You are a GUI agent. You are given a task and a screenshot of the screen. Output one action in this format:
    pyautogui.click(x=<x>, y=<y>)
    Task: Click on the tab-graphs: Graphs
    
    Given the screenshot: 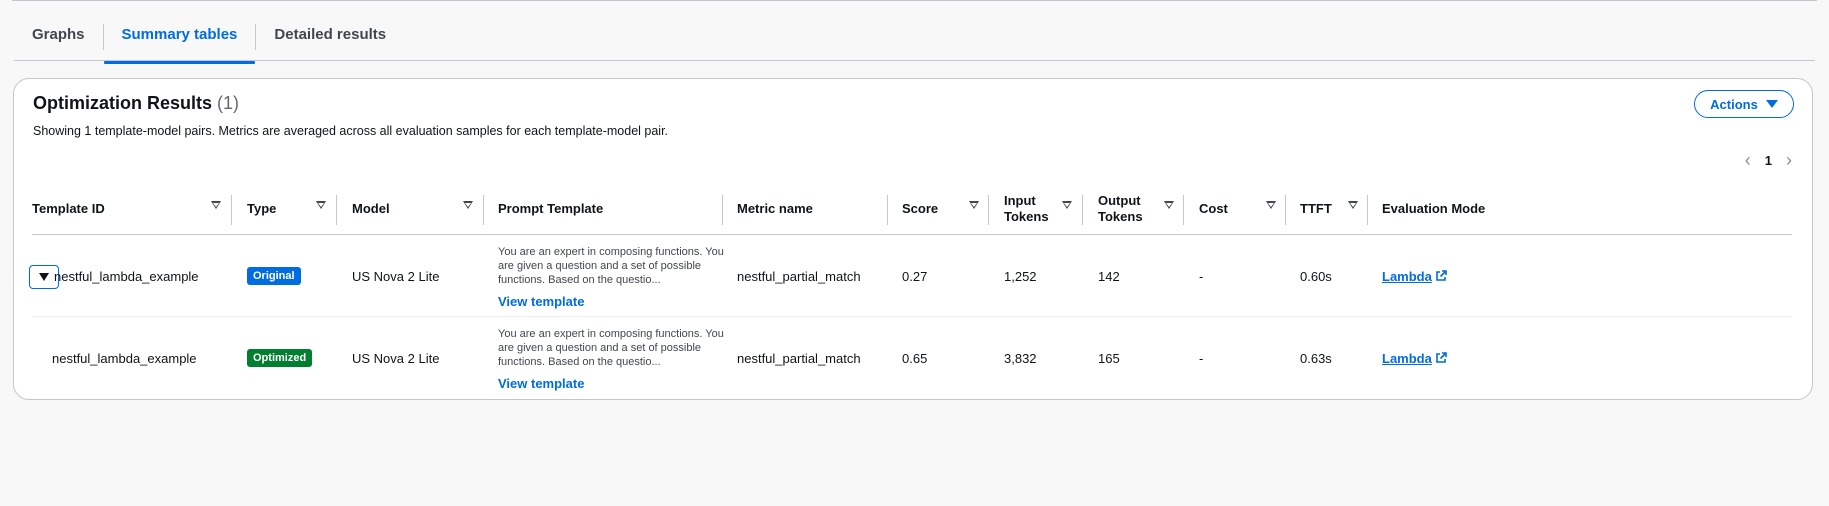 What is the action you would take?
    pyautogui.click(x=58, y=40)
    